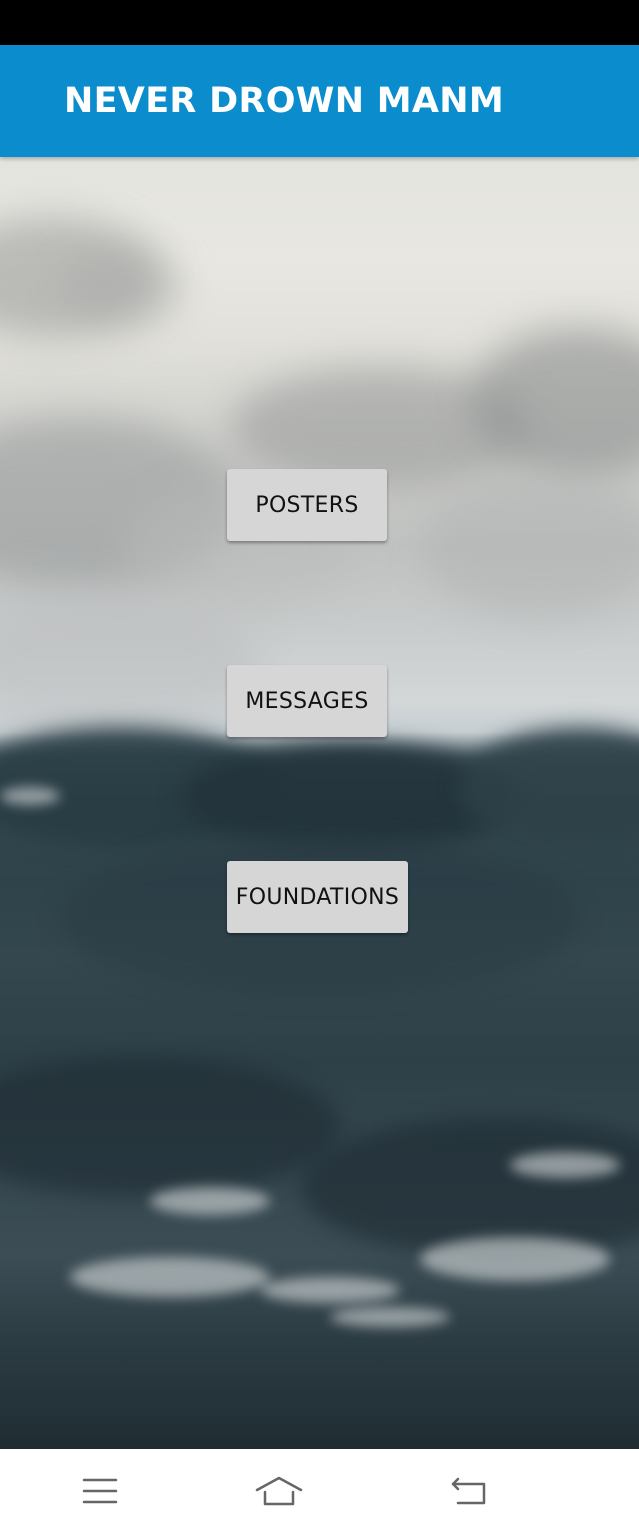 This screenshot has width=639, height=1533. Describe the element at coordinates (284, 101) in the screenshot. I see `app-title: NEVER DROWN MANM` at that location.